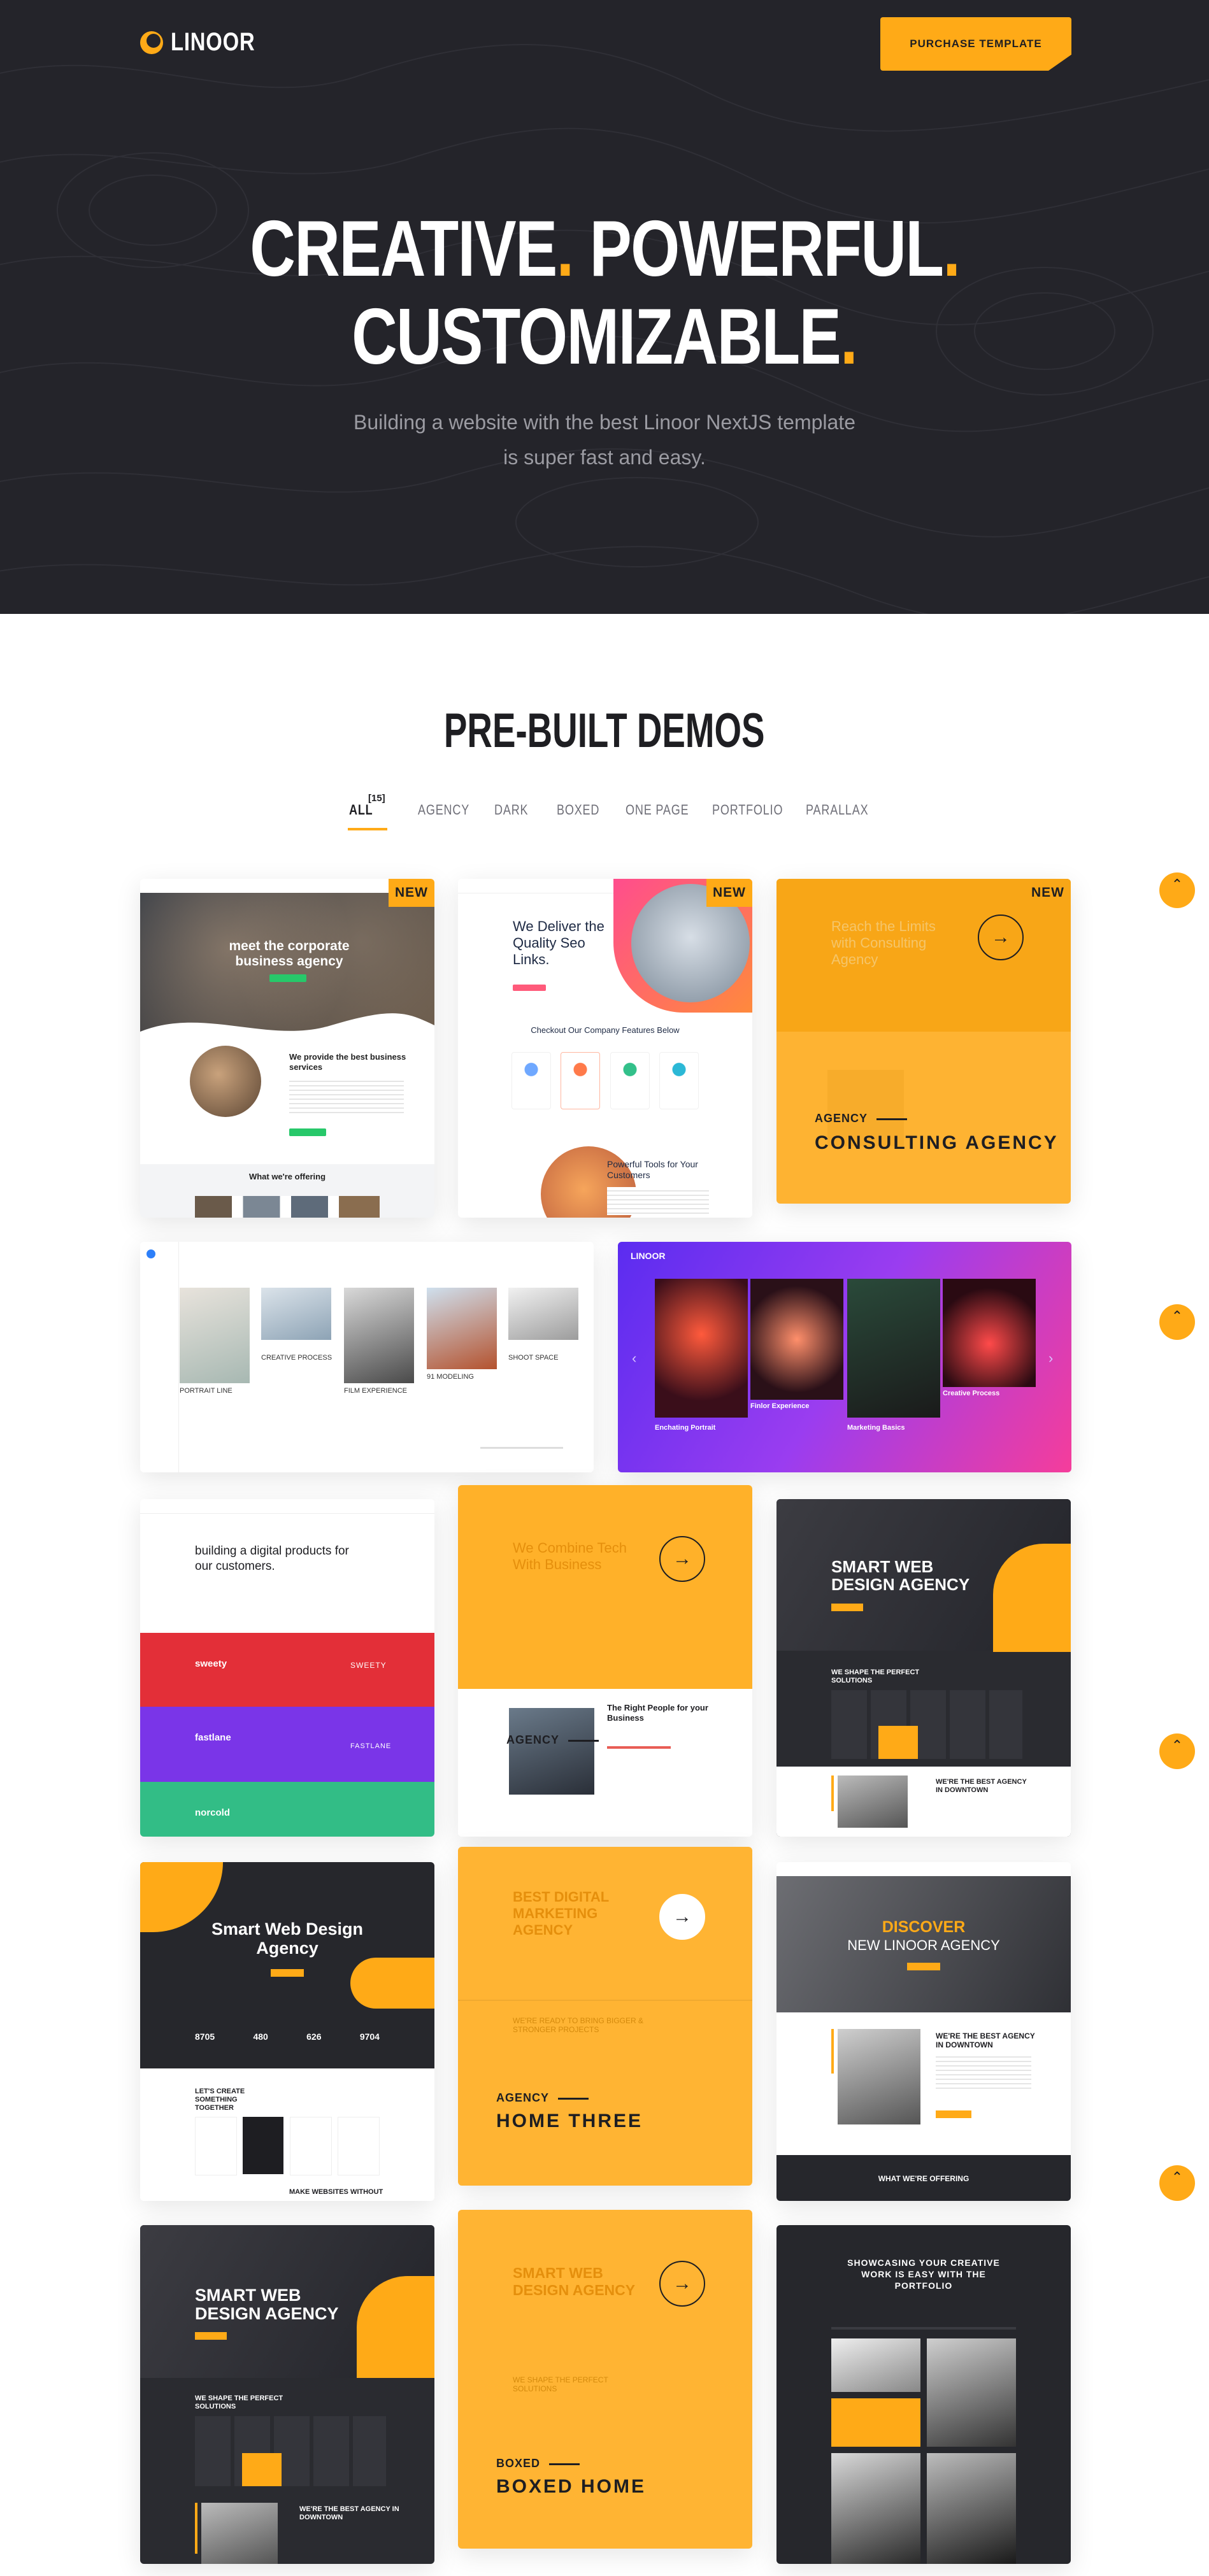 Image resolution: width=1209 pixels, height=2576 pixels. I want to click on stat-value: 626, so click(314, 2037).